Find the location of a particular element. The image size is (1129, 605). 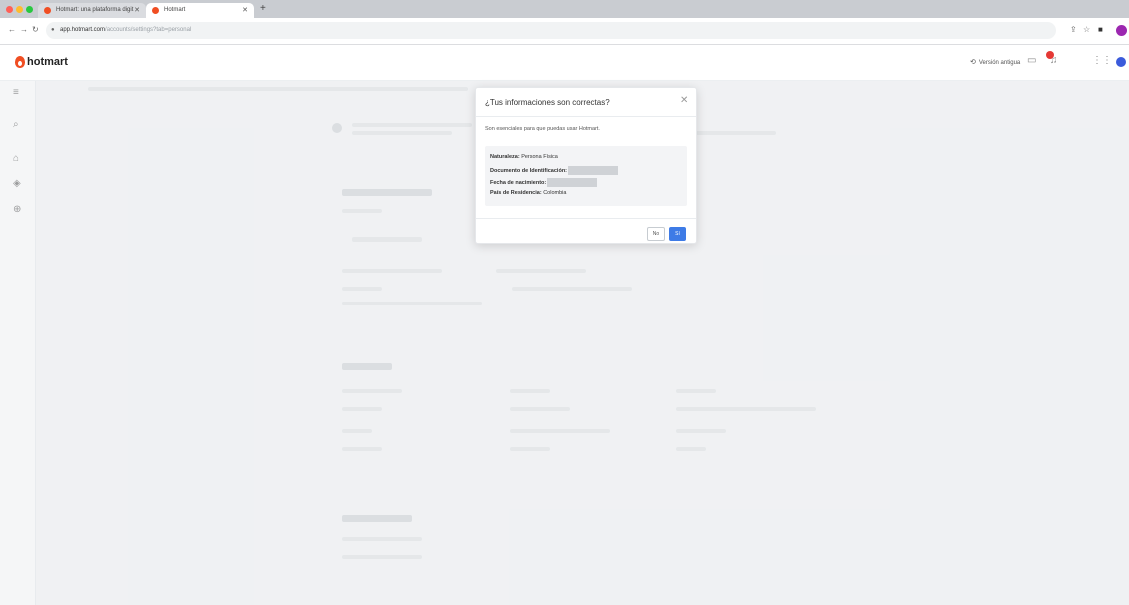

user-avatar is located at coordinates (1121, 62).